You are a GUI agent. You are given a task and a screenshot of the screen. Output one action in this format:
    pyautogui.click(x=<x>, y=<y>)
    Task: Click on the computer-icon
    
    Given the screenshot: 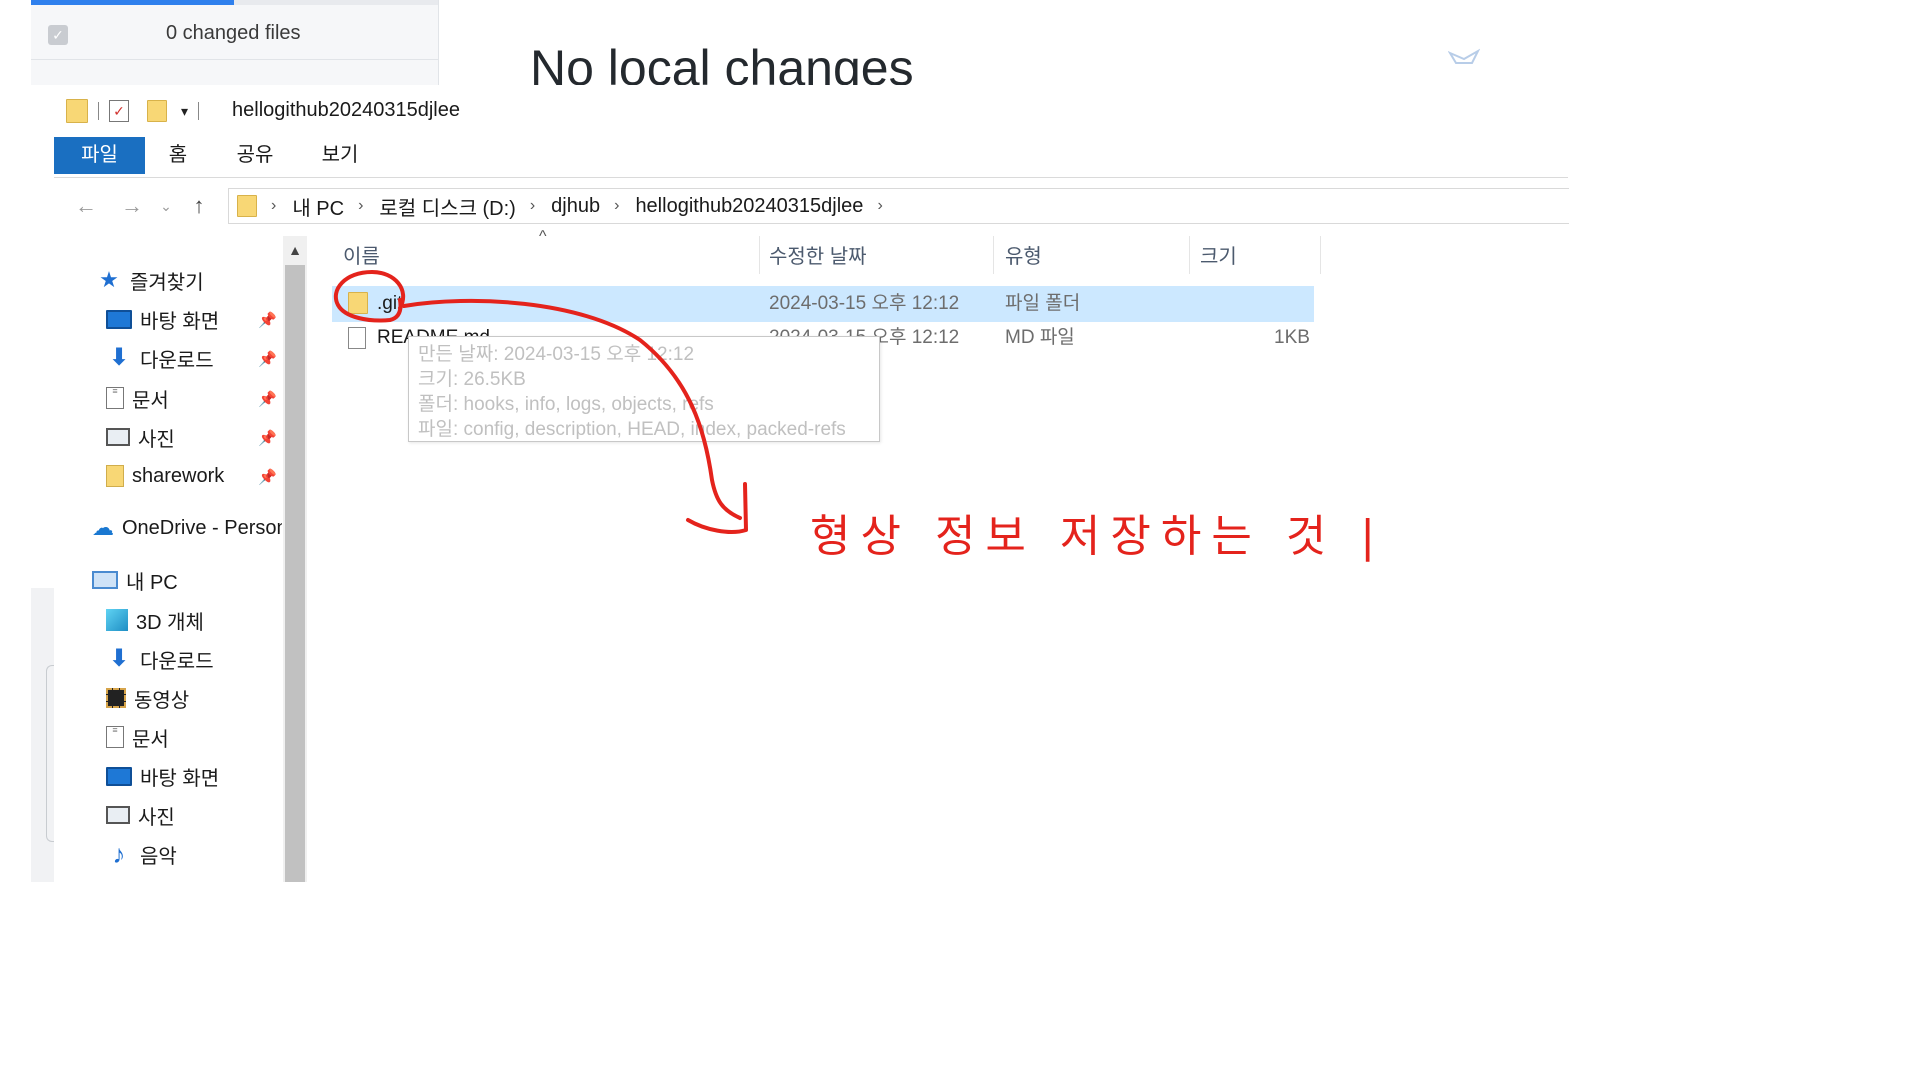 What is the action you would take?
    pyautogui.click(x=105, y=580)
    